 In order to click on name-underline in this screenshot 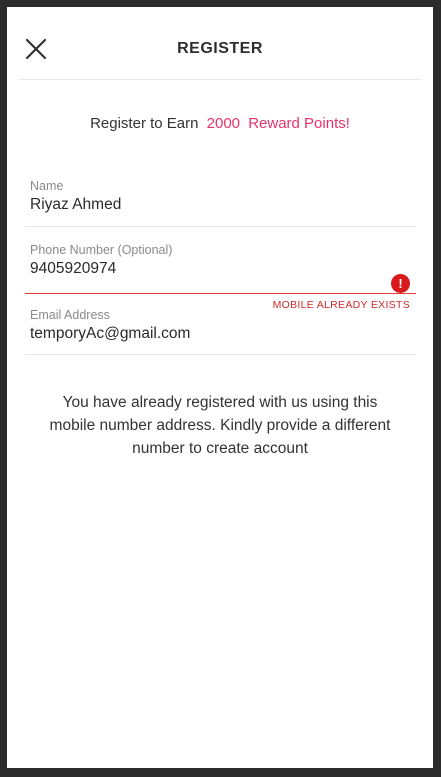, I will do `click(220, 226)`.